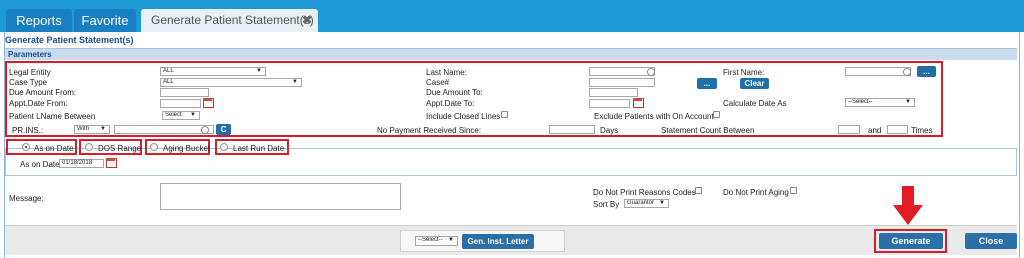 This screenshot has height=258, width=1024. Describe the element at coordinates (213, 71) in the screenshot. I see `legal-entity-select: ALL ▼` at that location.